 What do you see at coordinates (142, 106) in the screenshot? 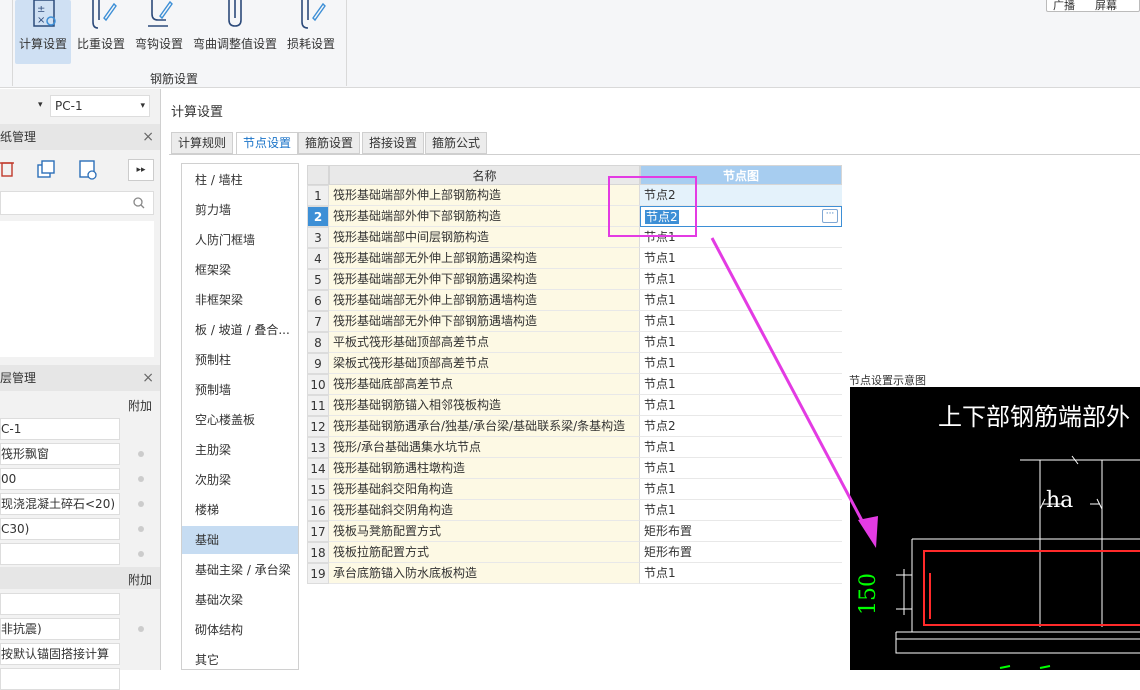
I see `chevron-down-icon: ▾` at bounding box center [142, 106].